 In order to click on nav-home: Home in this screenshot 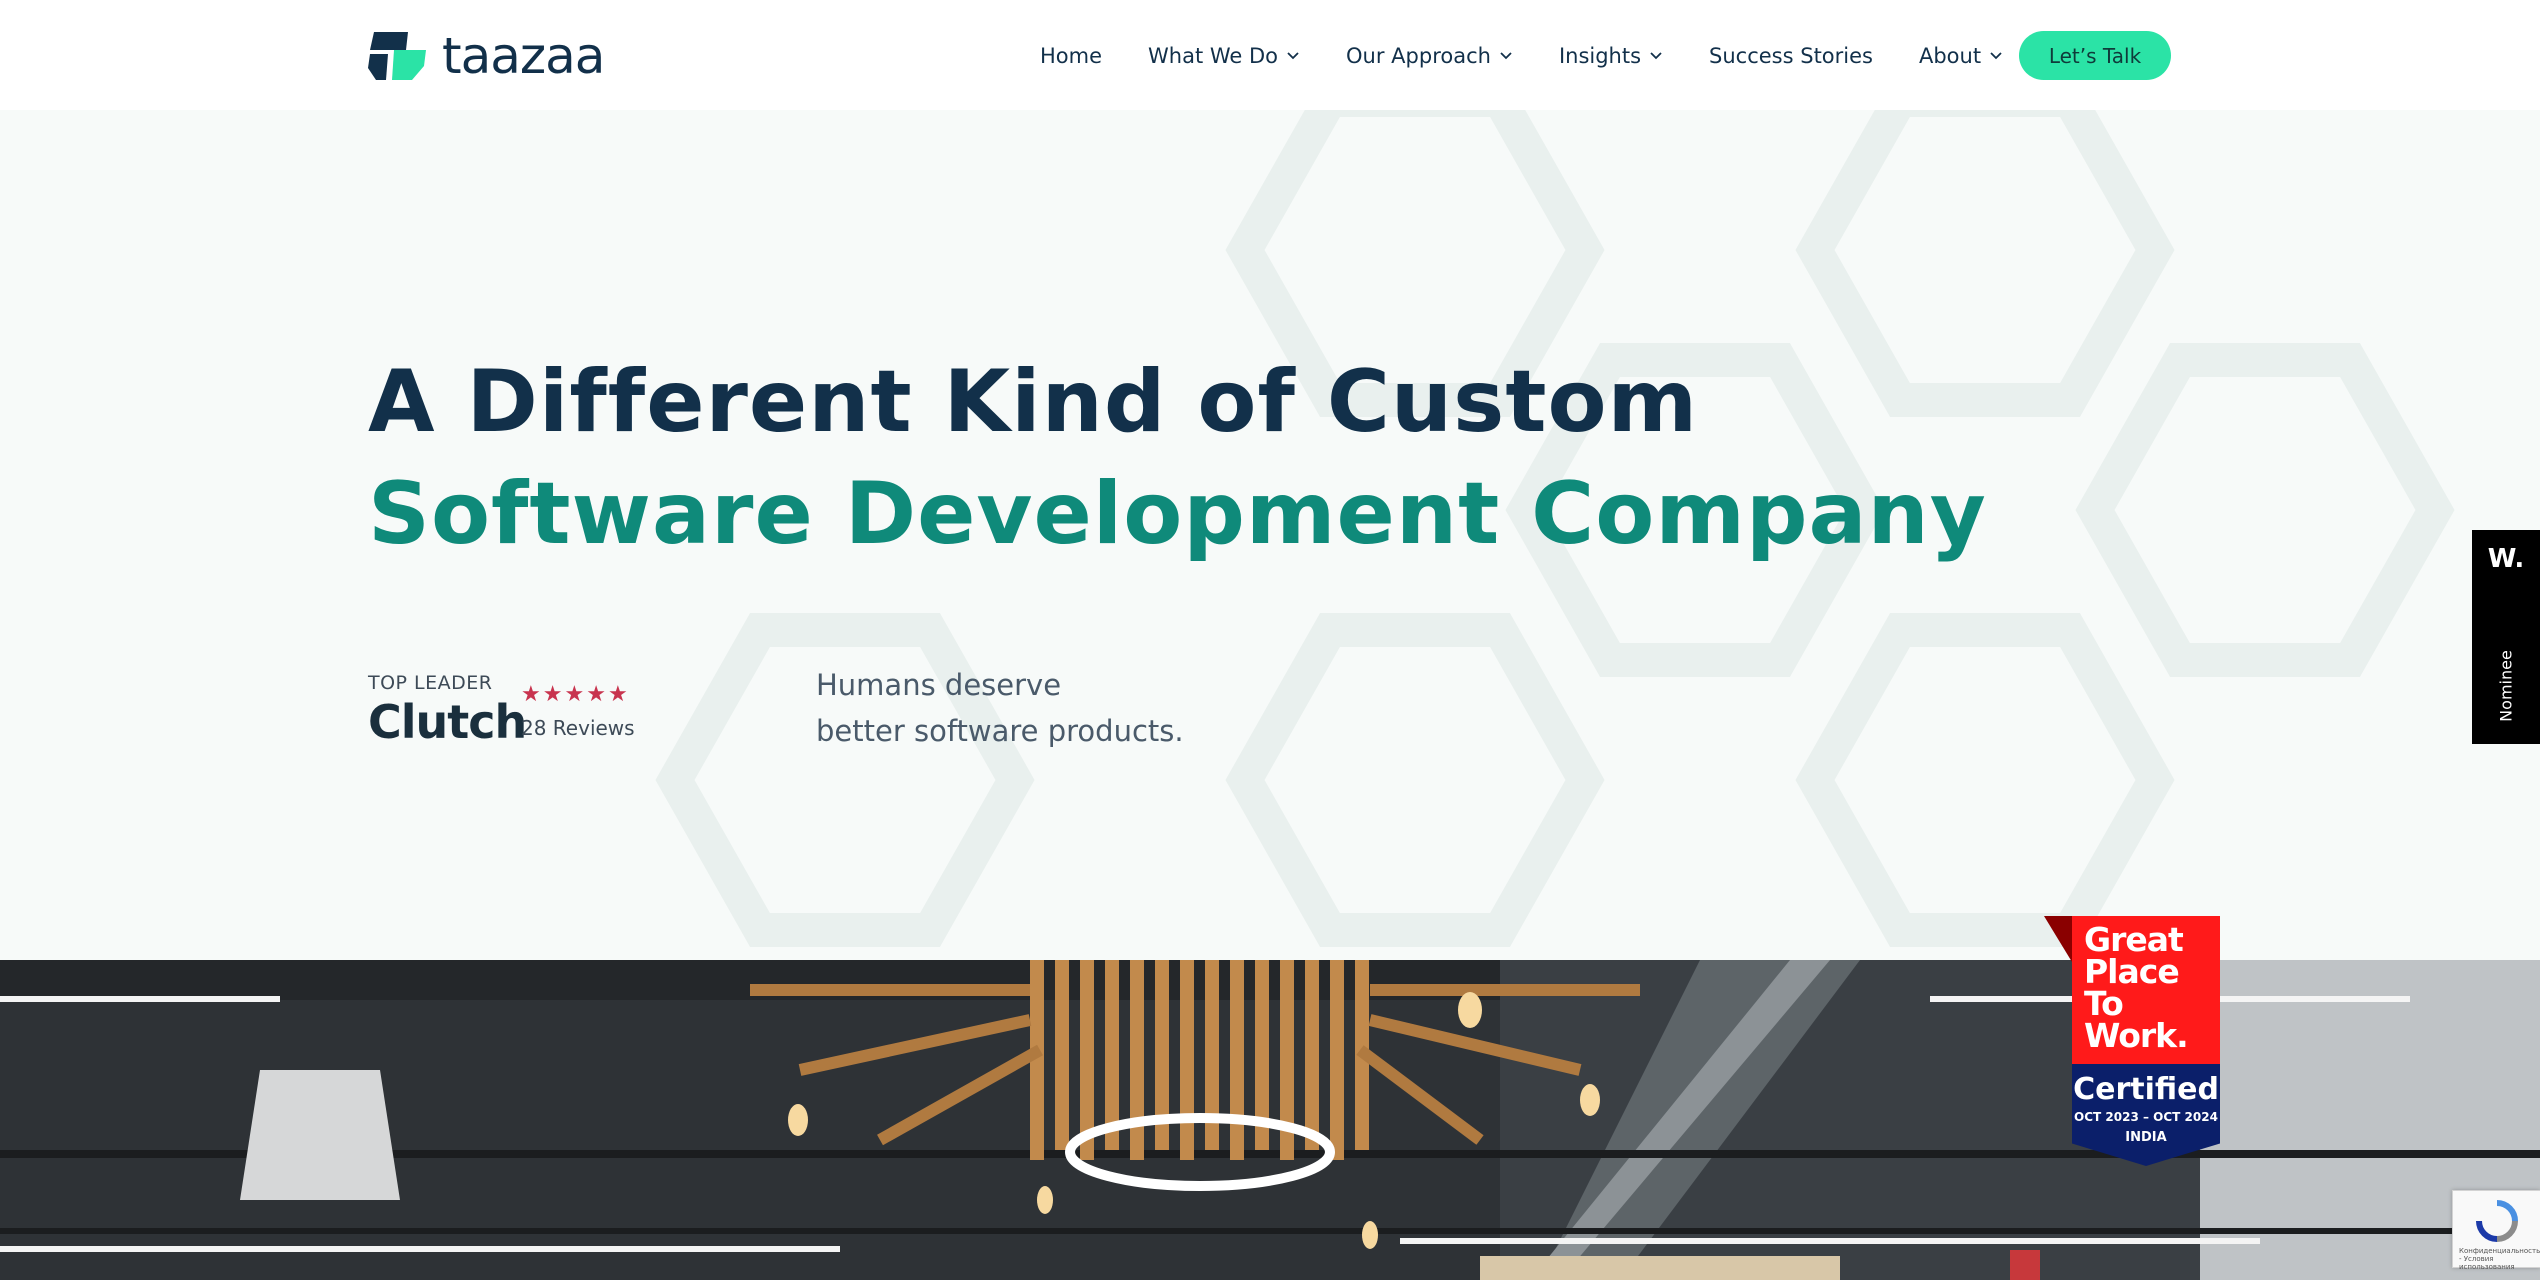, I will do `click(1071, 56)`.